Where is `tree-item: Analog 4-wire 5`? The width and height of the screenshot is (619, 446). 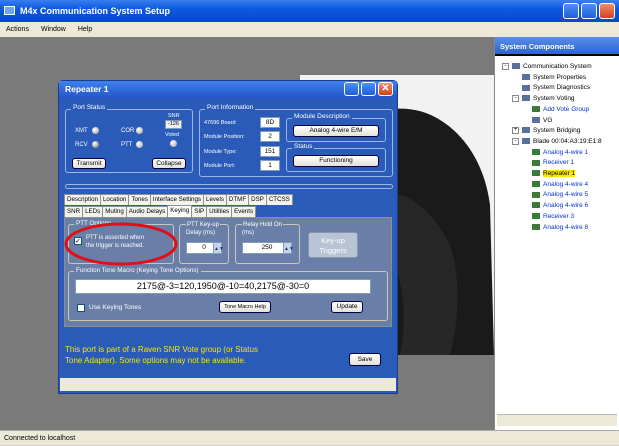 tree-item: Analog 4-wire 5 is located at coordinates (560, 194).